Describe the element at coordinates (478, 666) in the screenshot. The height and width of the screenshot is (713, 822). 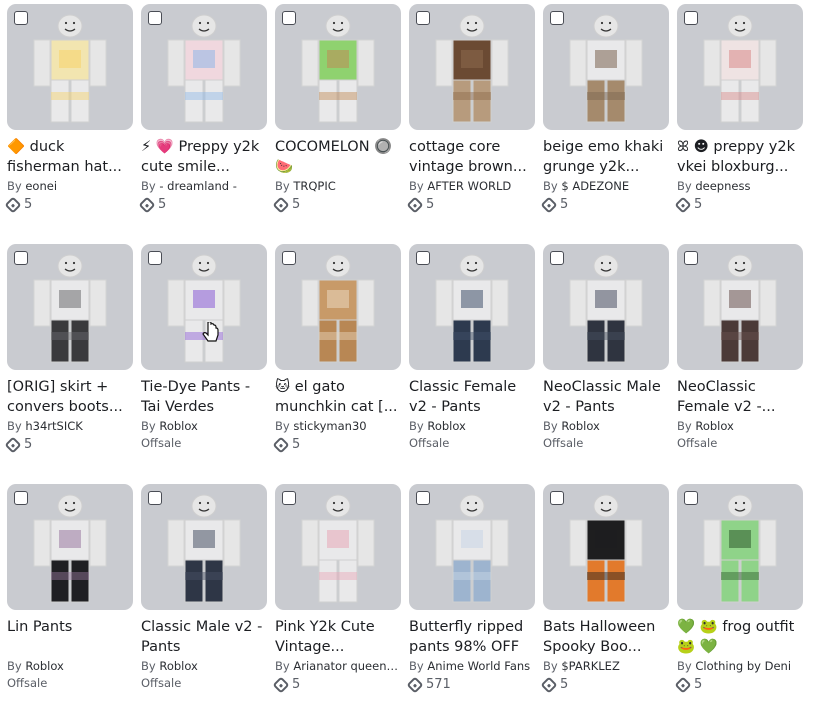
I see `creator-name: Anime World Fans` at that location.